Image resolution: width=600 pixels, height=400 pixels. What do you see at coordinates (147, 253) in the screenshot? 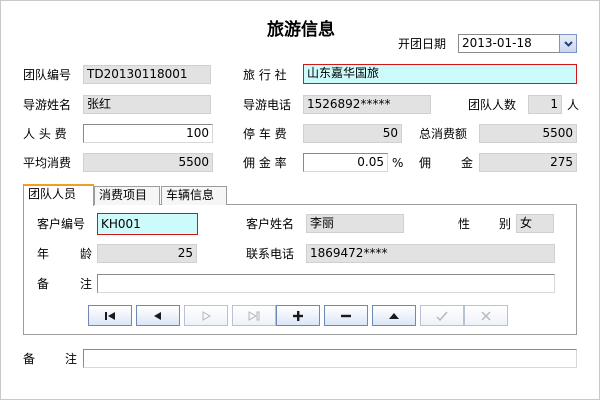
I see `age-field: 25` at bounding box center [147, 253].